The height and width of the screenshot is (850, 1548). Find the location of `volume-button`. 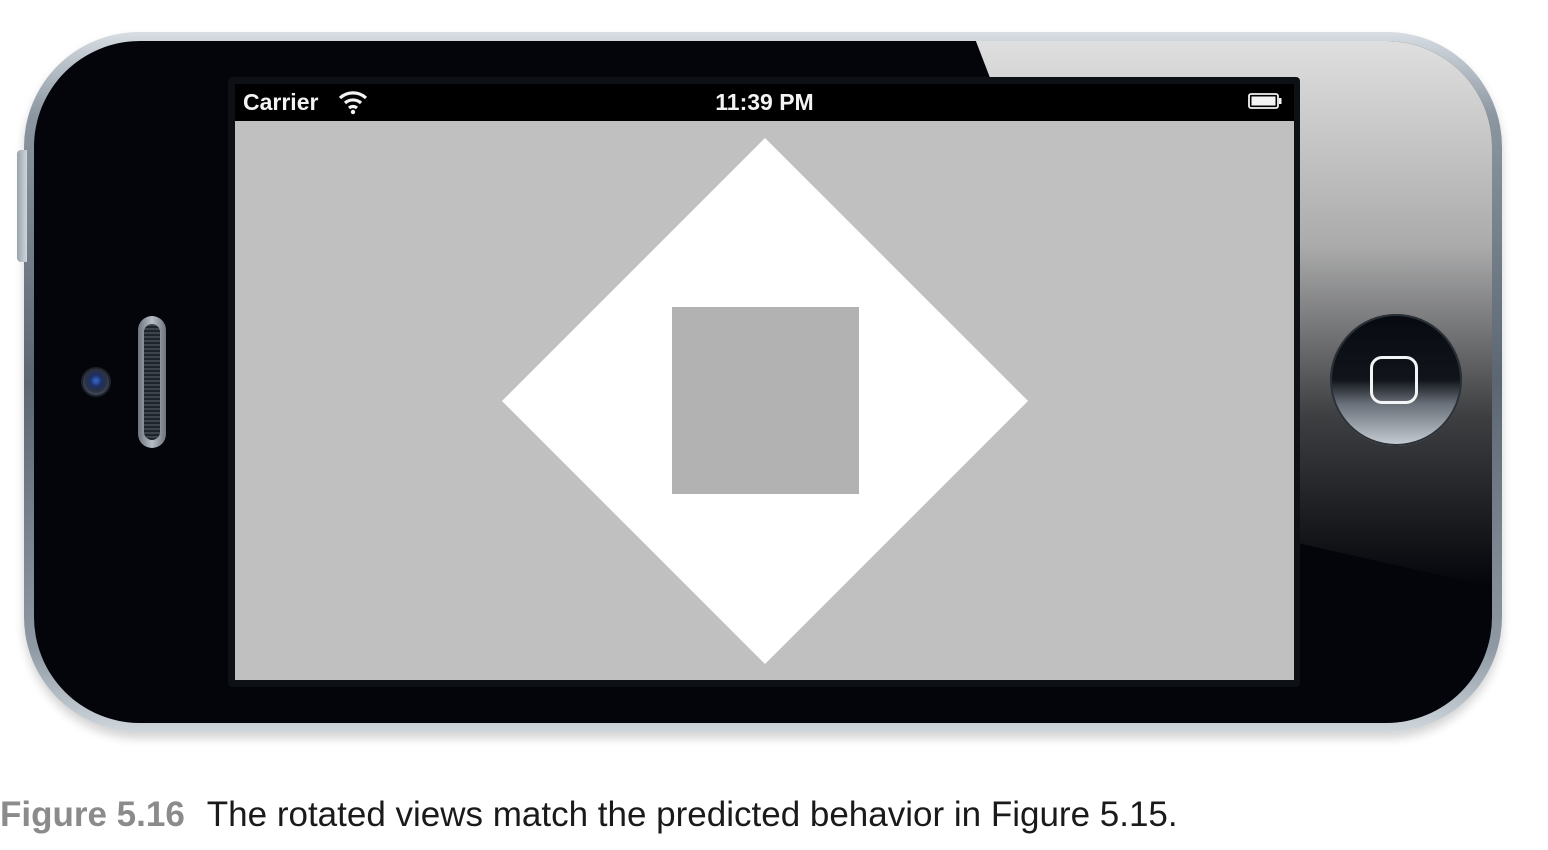

volume-button is located at coordinates (22, 206).